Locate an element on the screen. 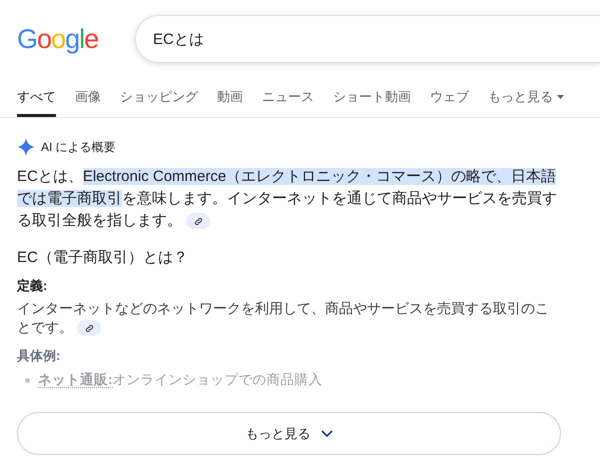 Image resolution: width=600 pixels, height=458 pixels. chevron-down-icon is located at coordinates (326, 433).